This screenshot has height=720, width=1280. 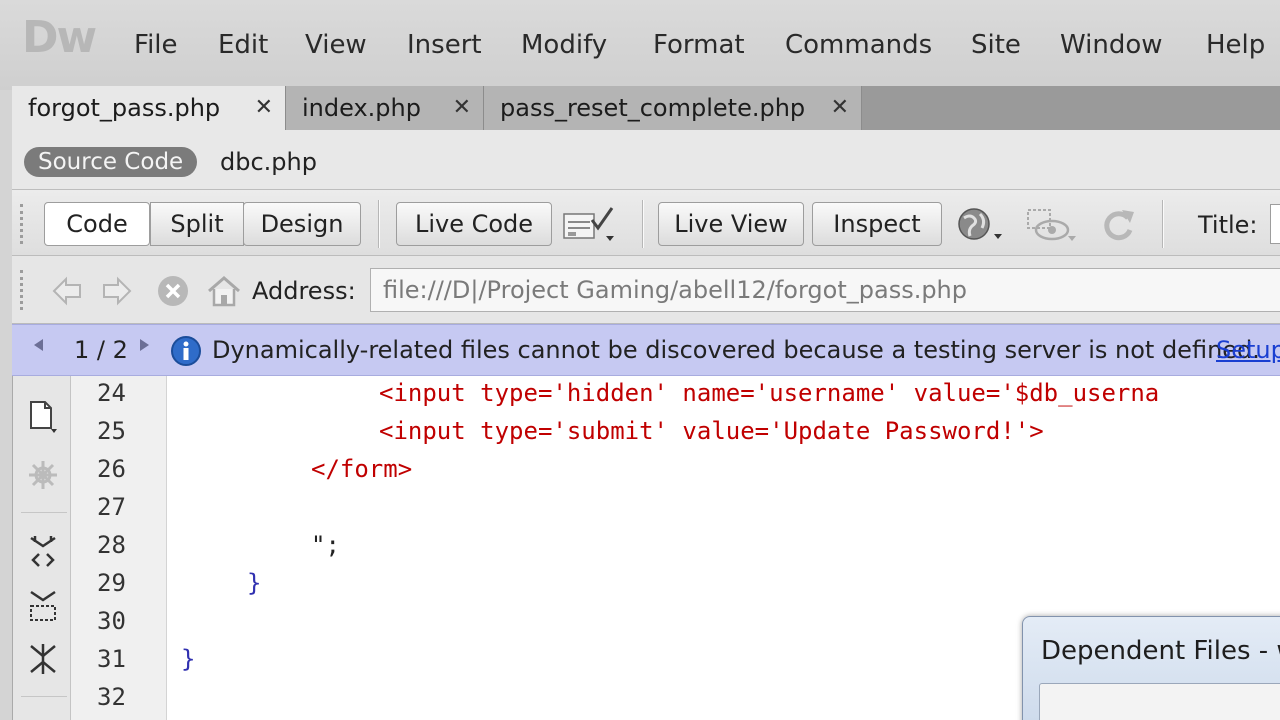 What do you see at coordinates (186, 351) in the screenshot?
I see `info-icon` at bounding box center [186, 351].